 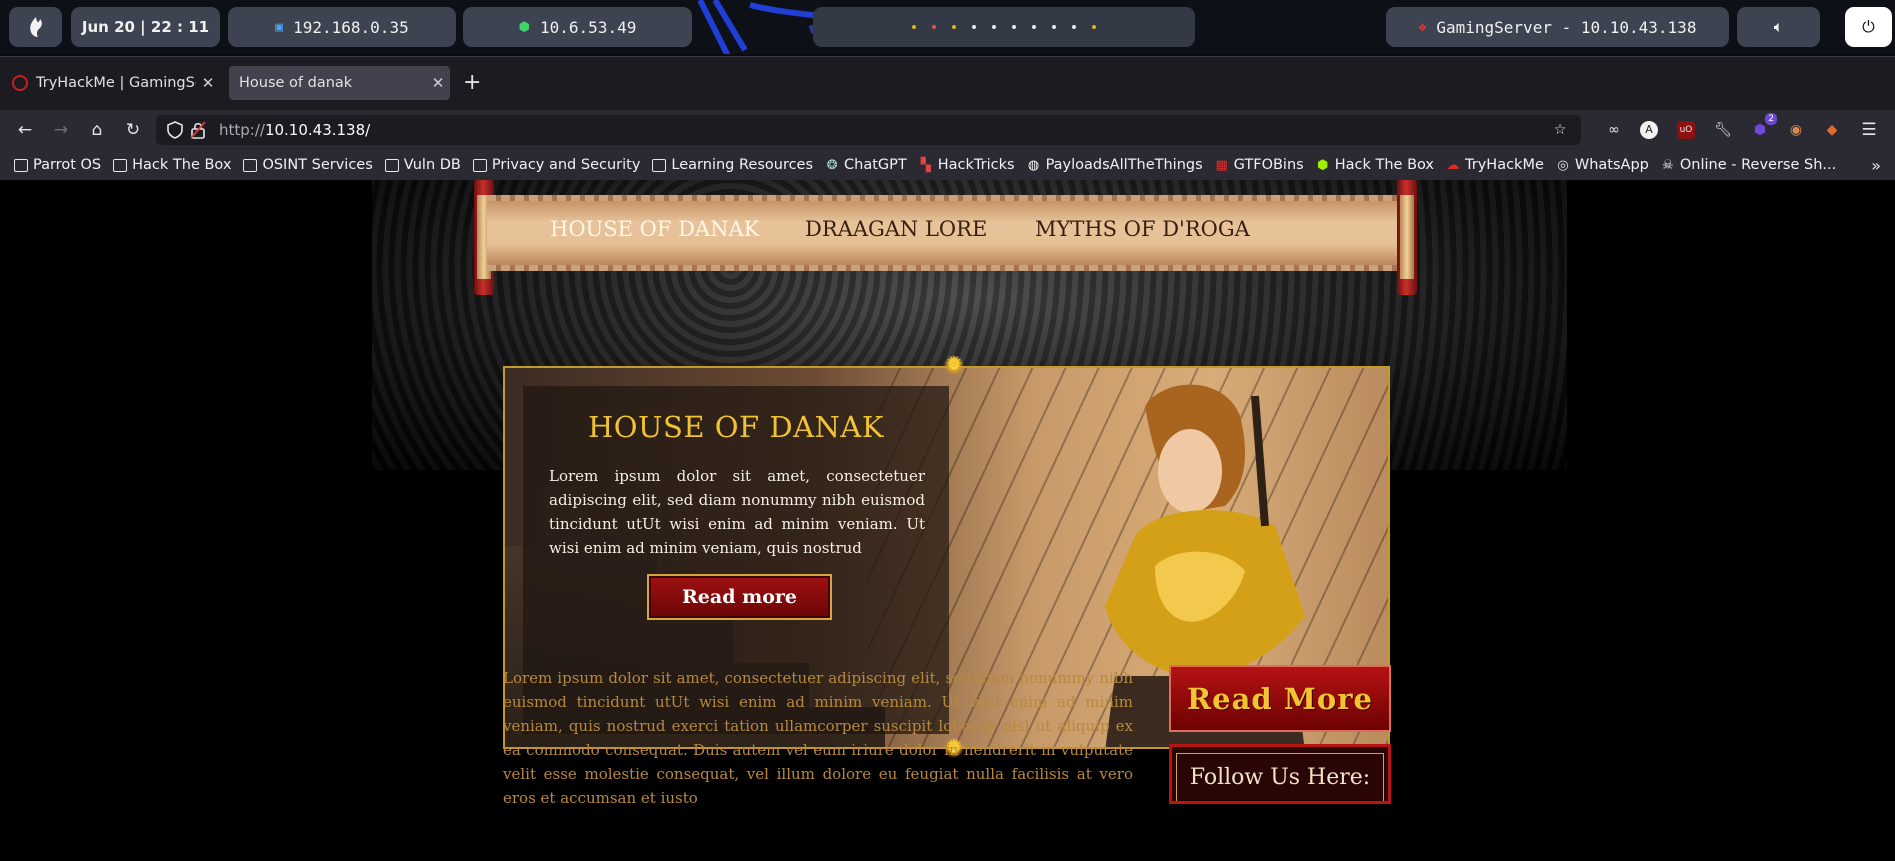 I want to click on target-crosshair-icon: ✥, so click(x=1422, y=27).